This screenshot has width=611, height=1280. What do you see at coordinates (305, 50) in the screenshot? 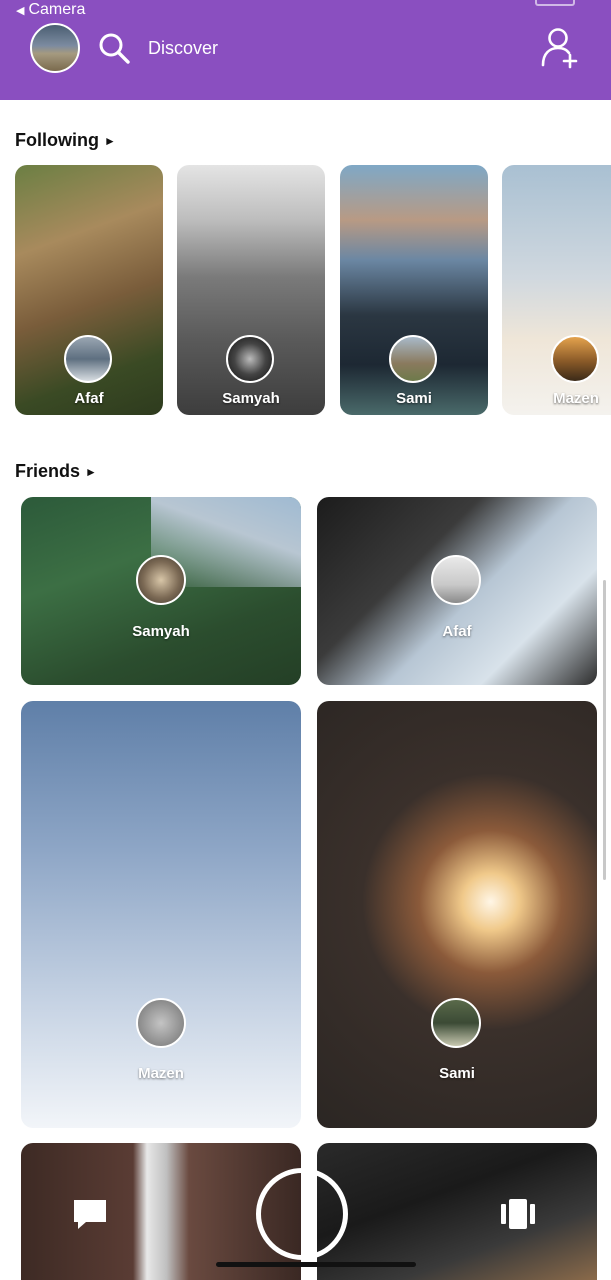
I see `top-bar: ◀ Camera Discover` at bounding box center [305, 50].